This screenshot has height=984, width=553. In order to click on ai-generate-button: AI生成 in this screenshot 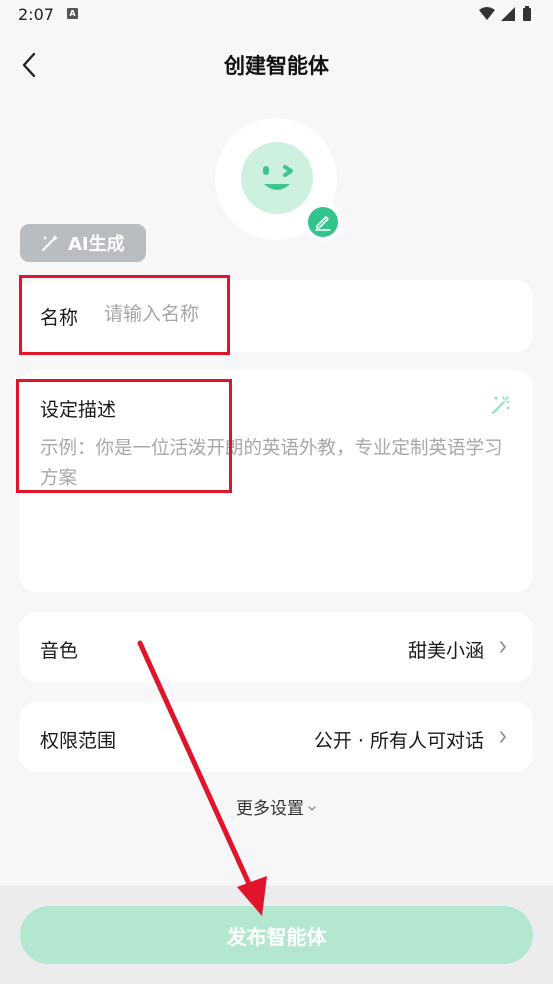, I will do `click(83, 243)`.